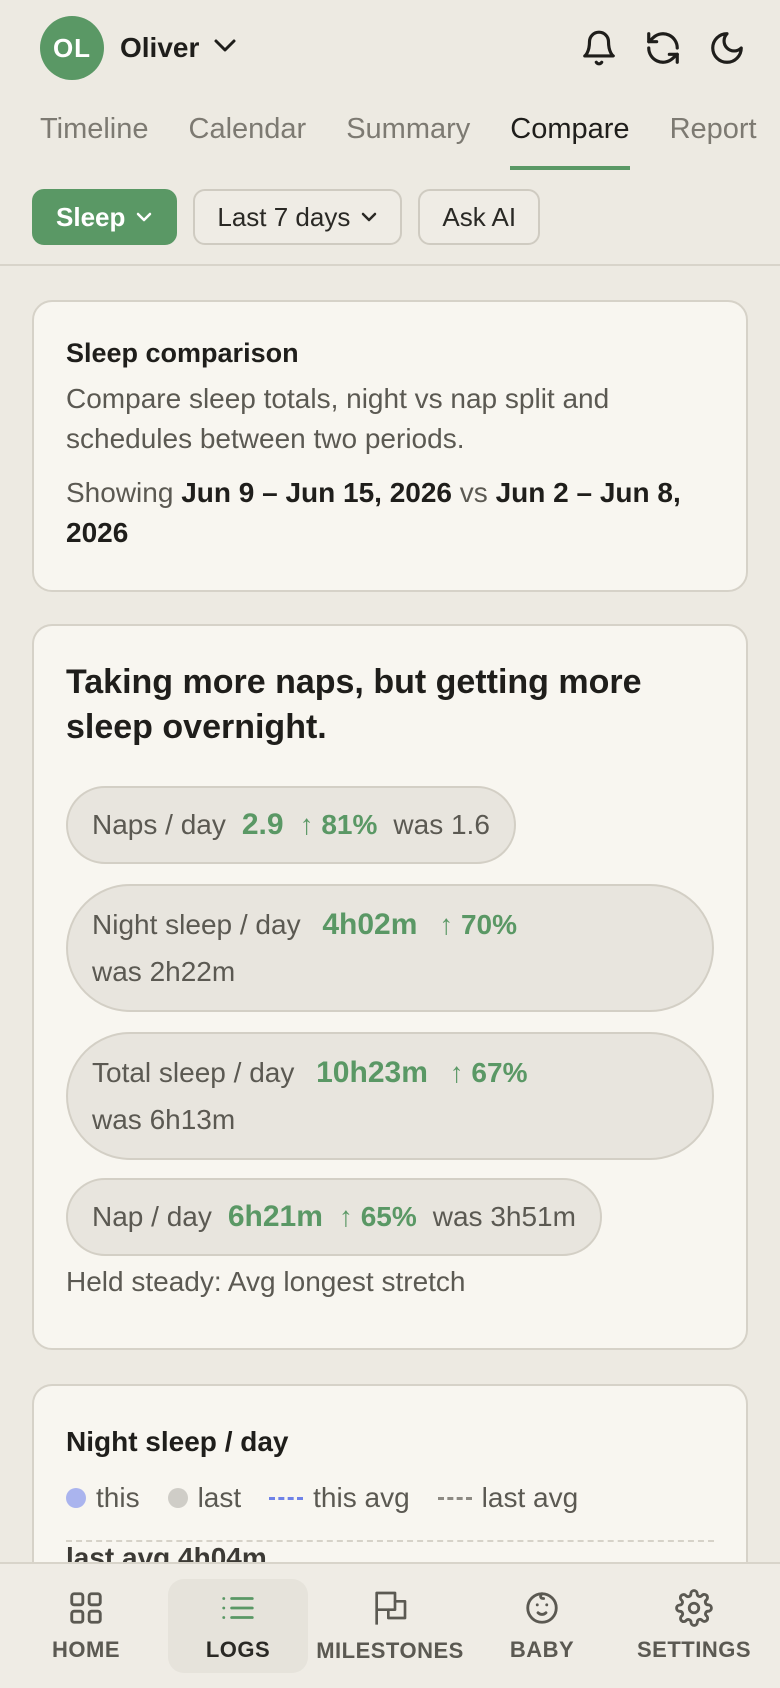  Describe the element at coordinates (238, 1626) in the screenshot. I see `nav-logs: LOGS` at that location.